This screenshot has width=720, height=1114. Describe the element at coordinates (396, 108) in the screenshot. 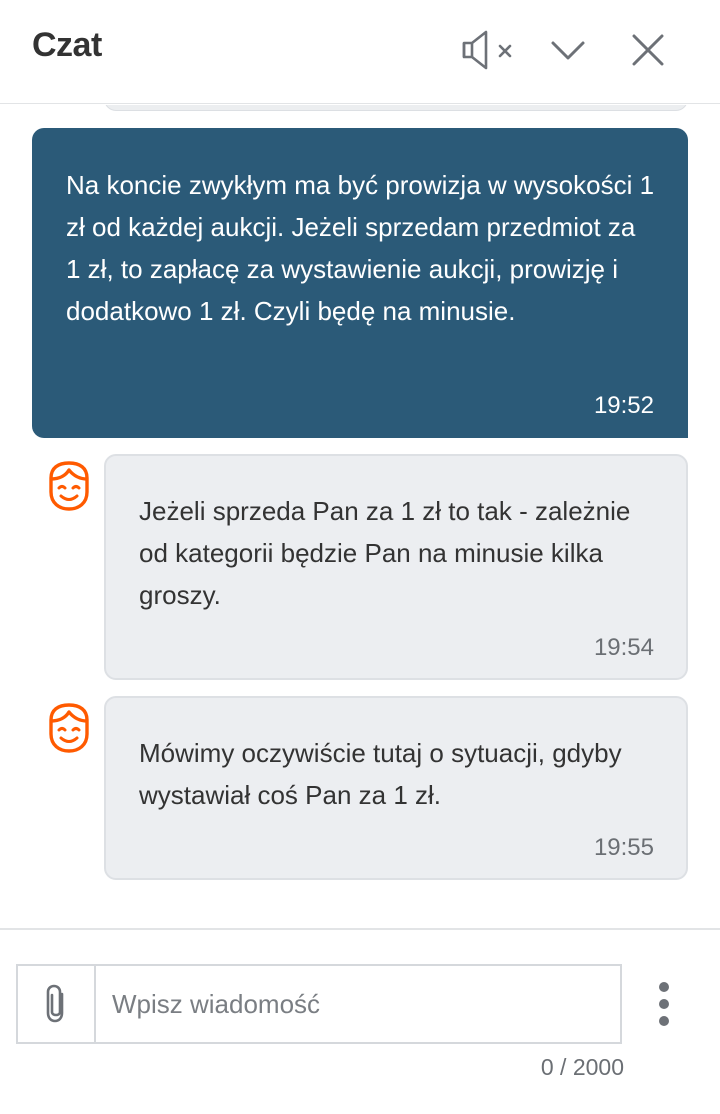

I see `previous-message-bubble` at that location.